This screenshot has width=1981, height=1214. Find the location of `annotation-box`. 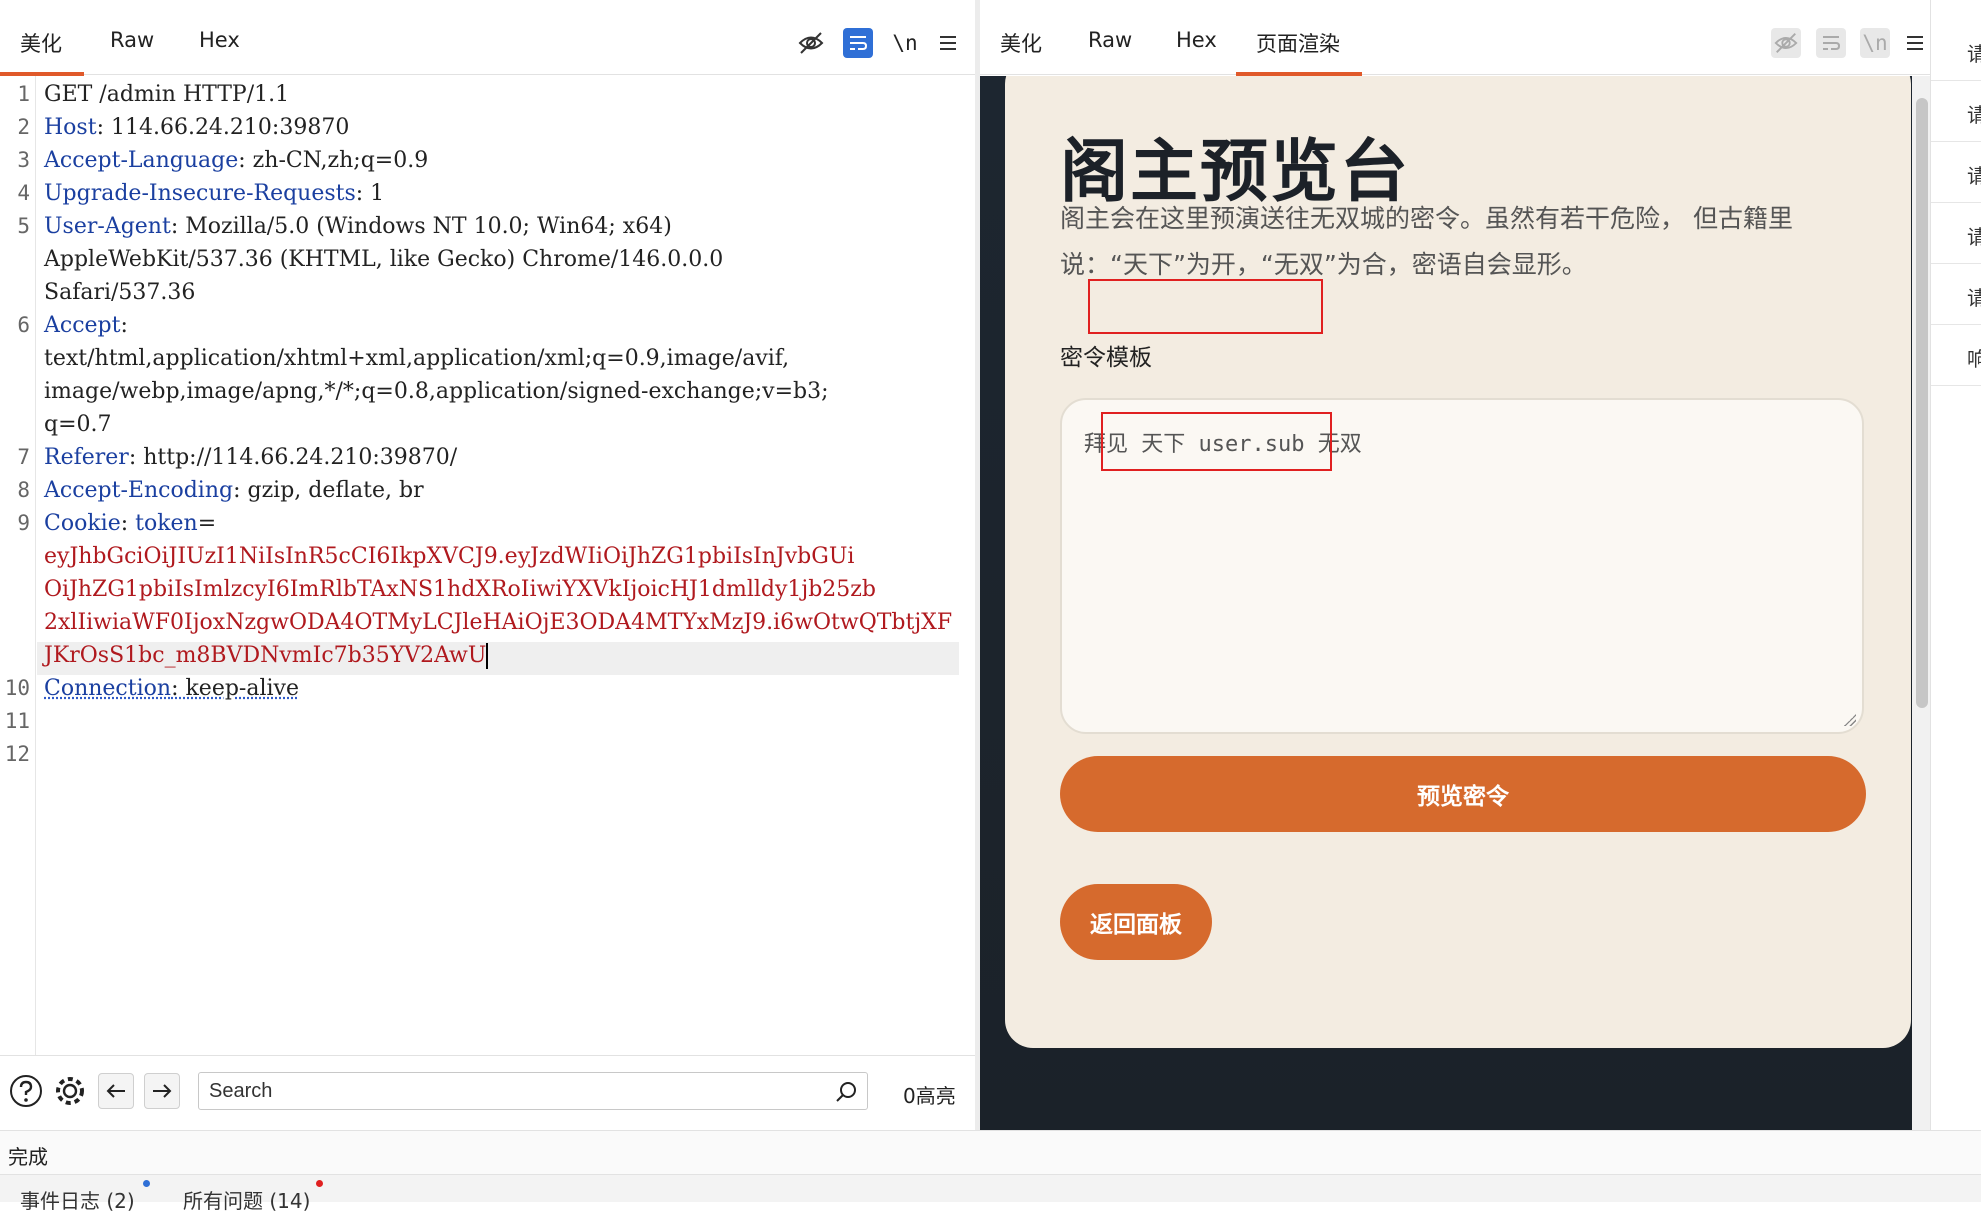

annotation-box is located at coordinates (1205, 306).